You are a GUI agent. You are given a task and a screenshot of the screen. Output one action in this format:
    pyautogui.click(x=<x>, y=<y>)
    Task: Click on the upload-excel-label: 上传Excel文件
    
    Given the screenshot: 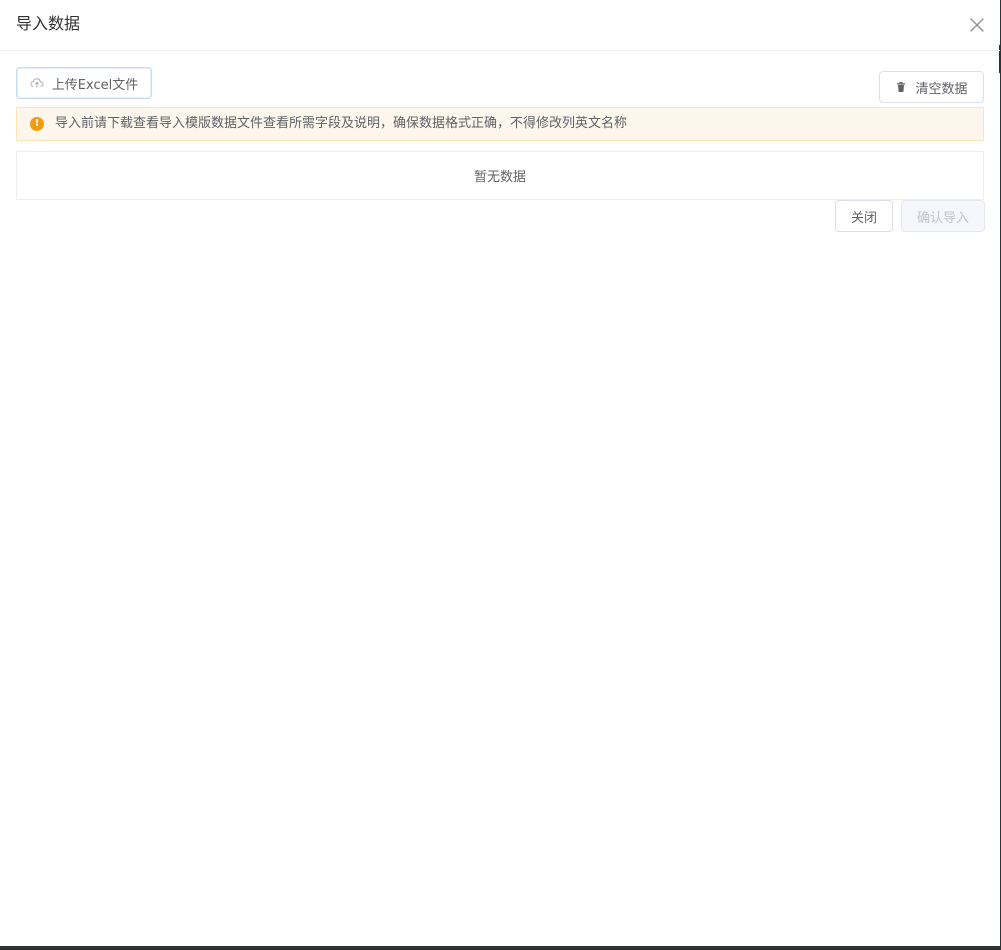 What is the action you would take?
    pyautogui.click(x=95, y=85)
    